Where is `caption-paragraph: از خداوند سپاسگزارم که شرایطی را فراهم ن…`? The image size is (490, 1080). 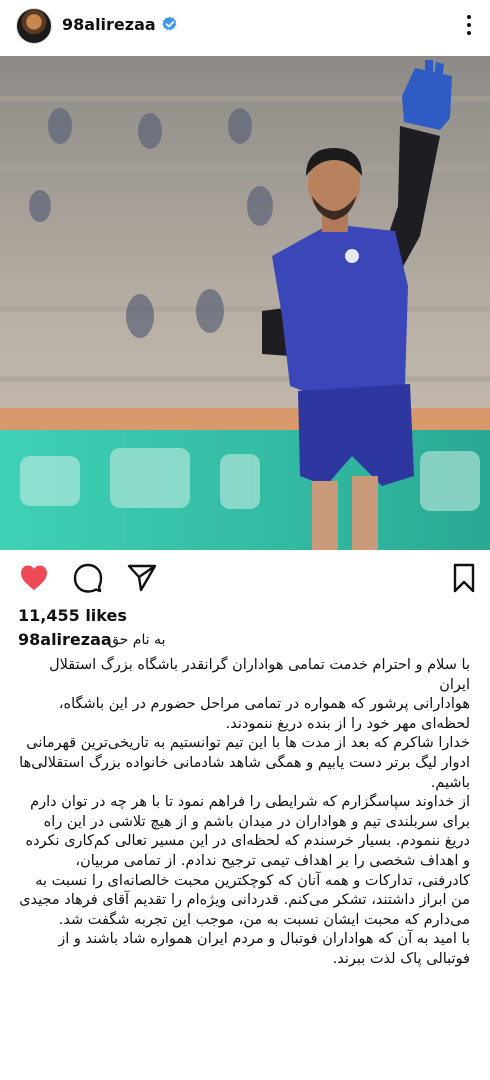
caption-paragraph: از خداوند سپاسگزارم که شرایطی را فراهم ن… is located at coordinates (244, 861).